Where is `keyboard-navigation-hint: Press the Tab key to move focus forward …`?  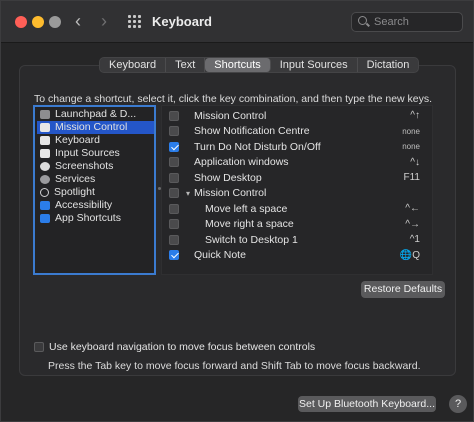
keyboard-navigation-hint: Press the Tab key to move focus forward … is located at coordinates (234, 366).